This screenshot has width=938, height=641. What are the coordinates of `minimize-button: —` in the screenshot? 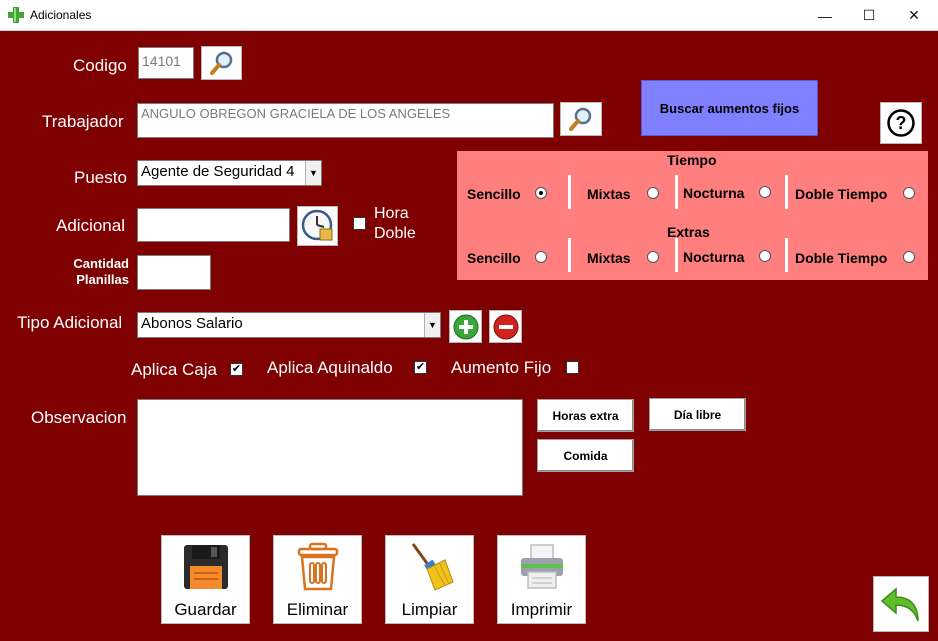 It's located at (825, 15).